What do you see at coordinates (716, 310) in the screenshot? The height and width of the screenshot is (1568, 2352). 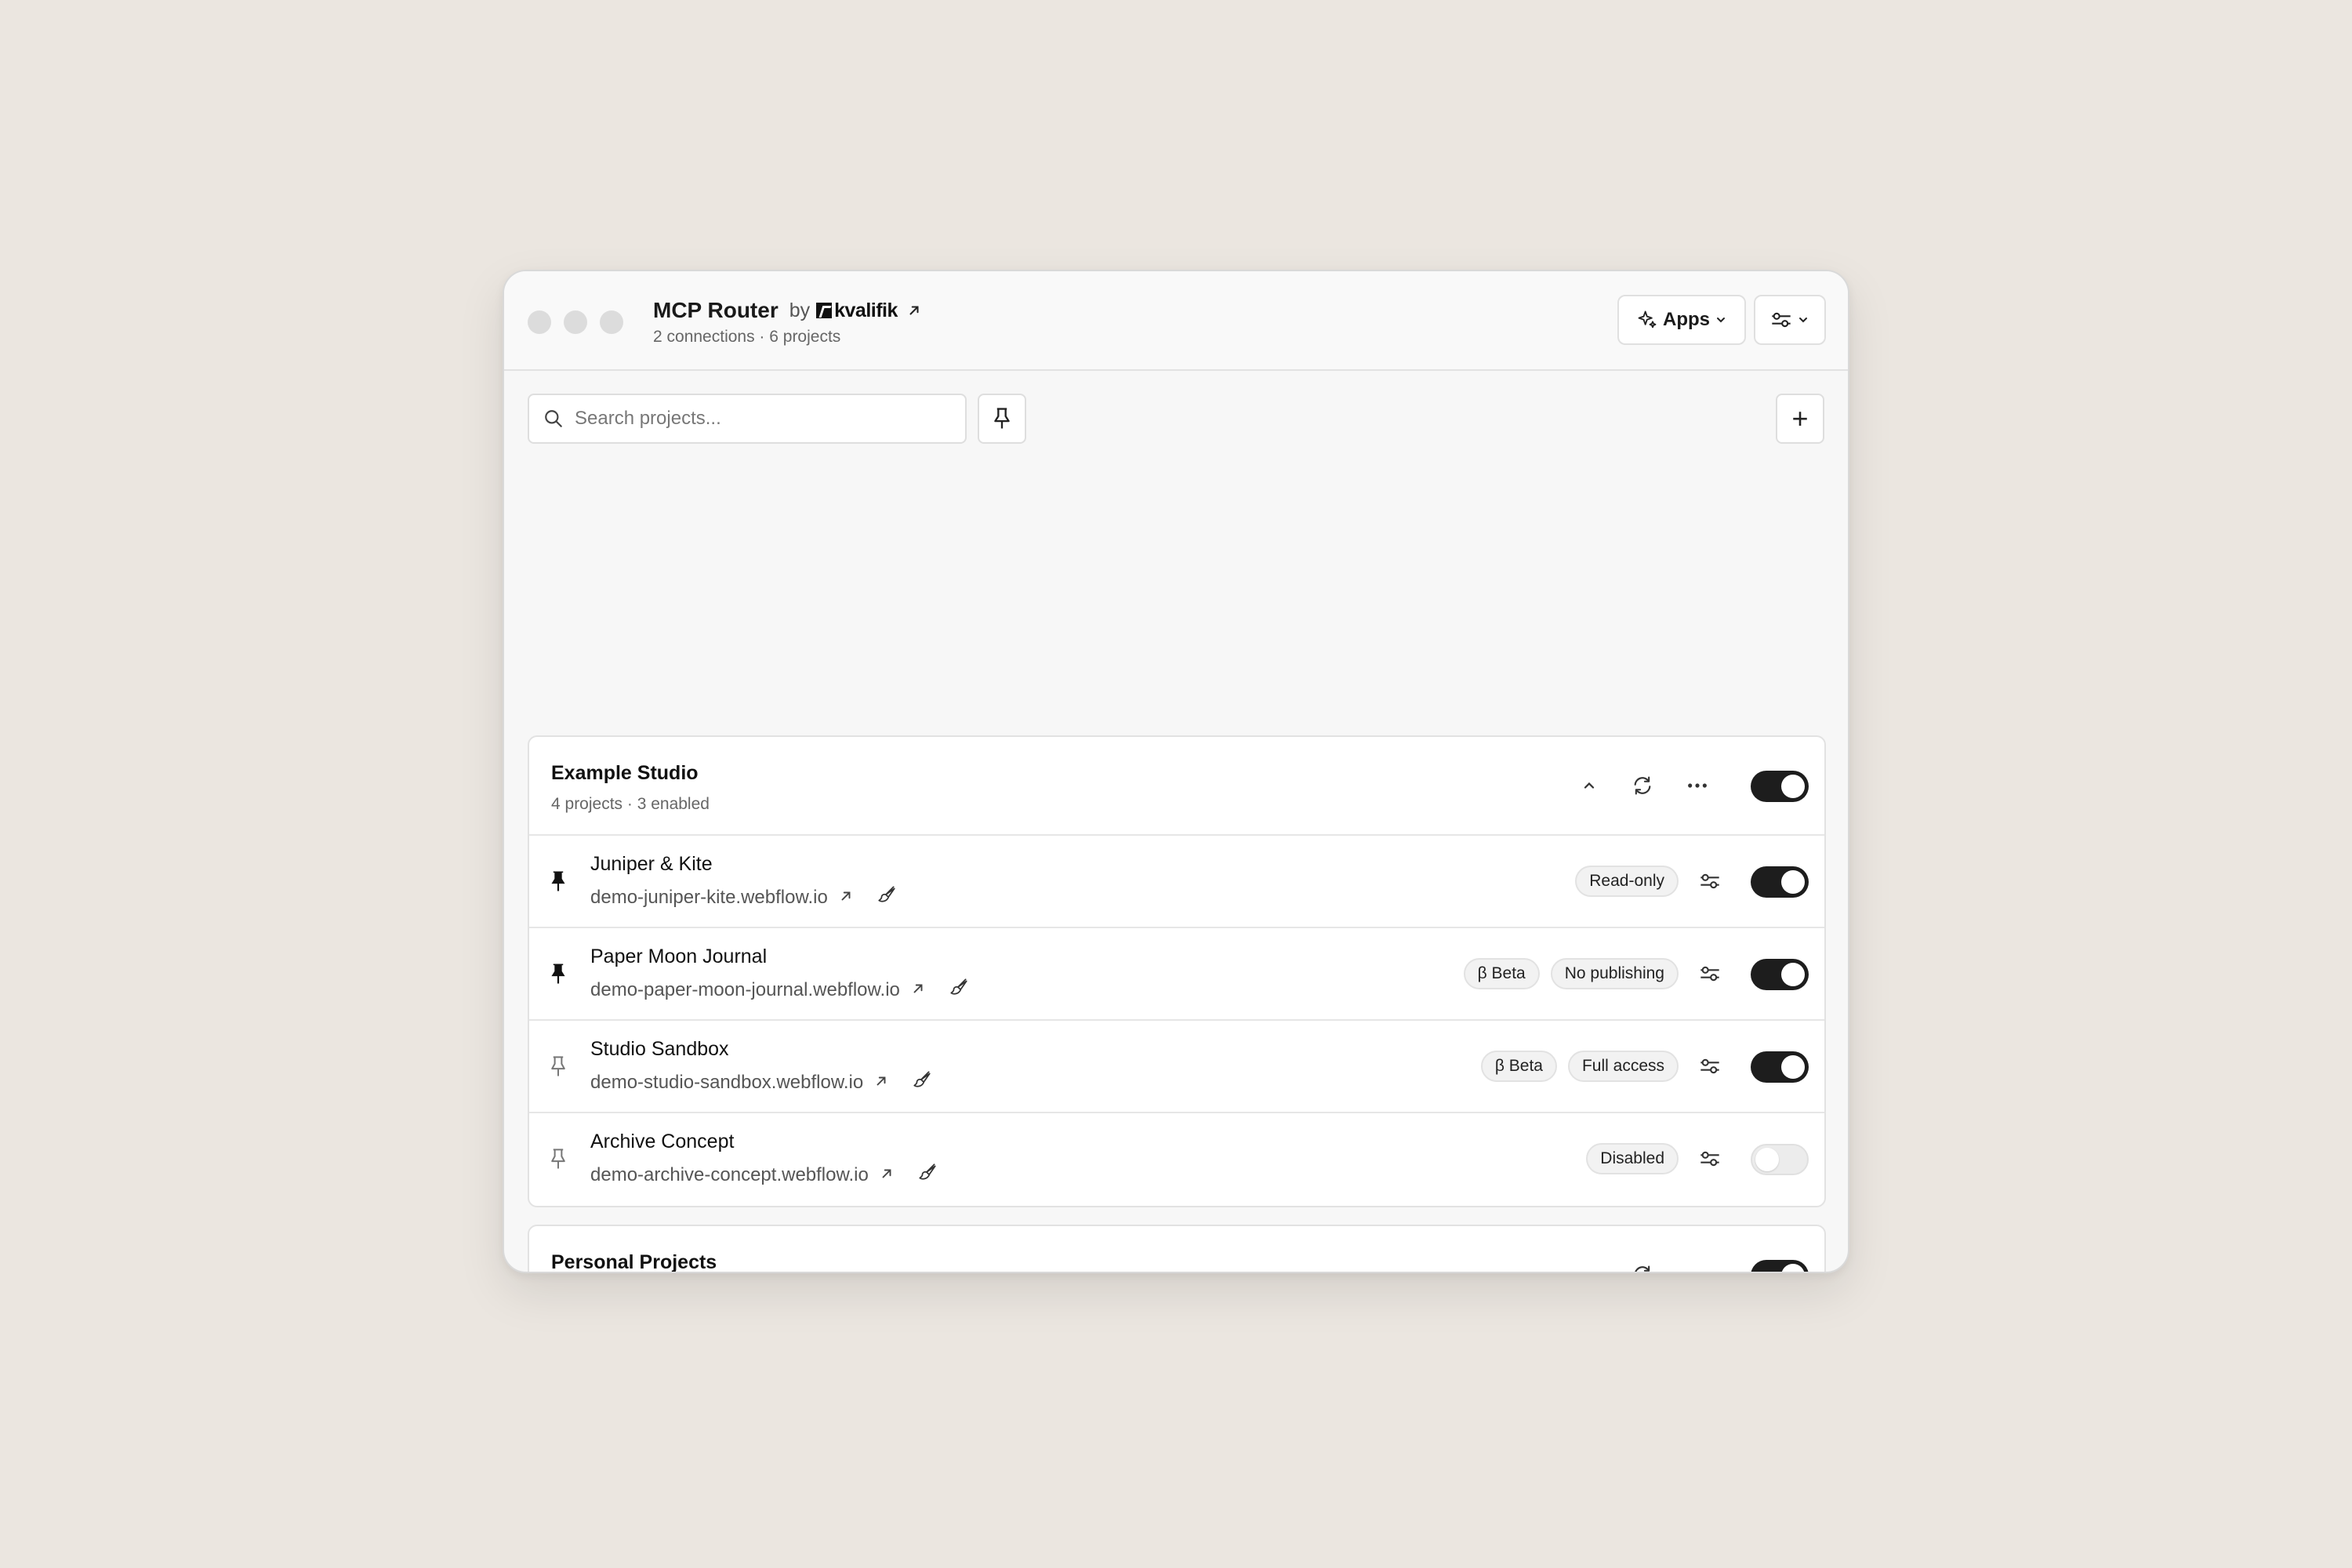 I see `app-name: MCP Router` at bounding box center [716, 310].